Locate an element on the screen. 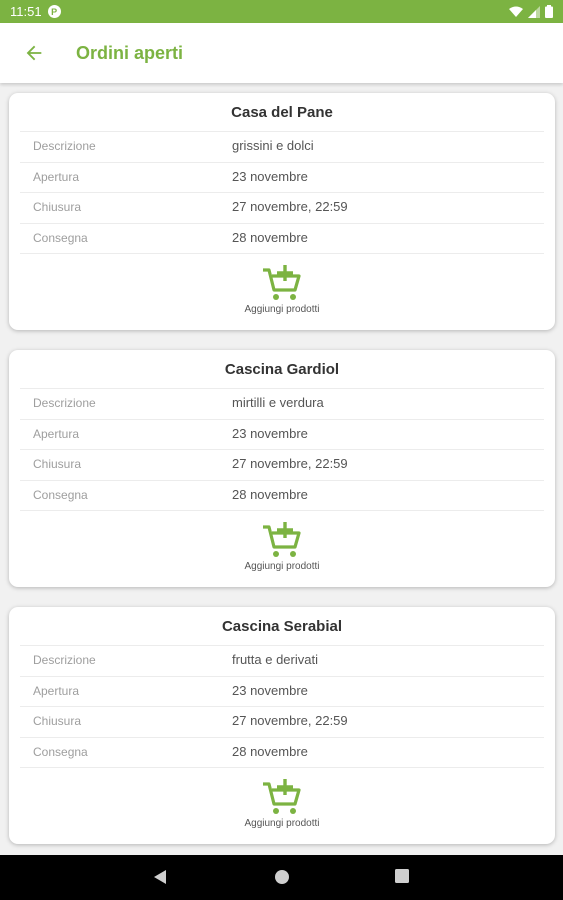 The image size is (563, 900). order-row-description: Descrizione frutta e derivati is located at coordinates (282, 660).